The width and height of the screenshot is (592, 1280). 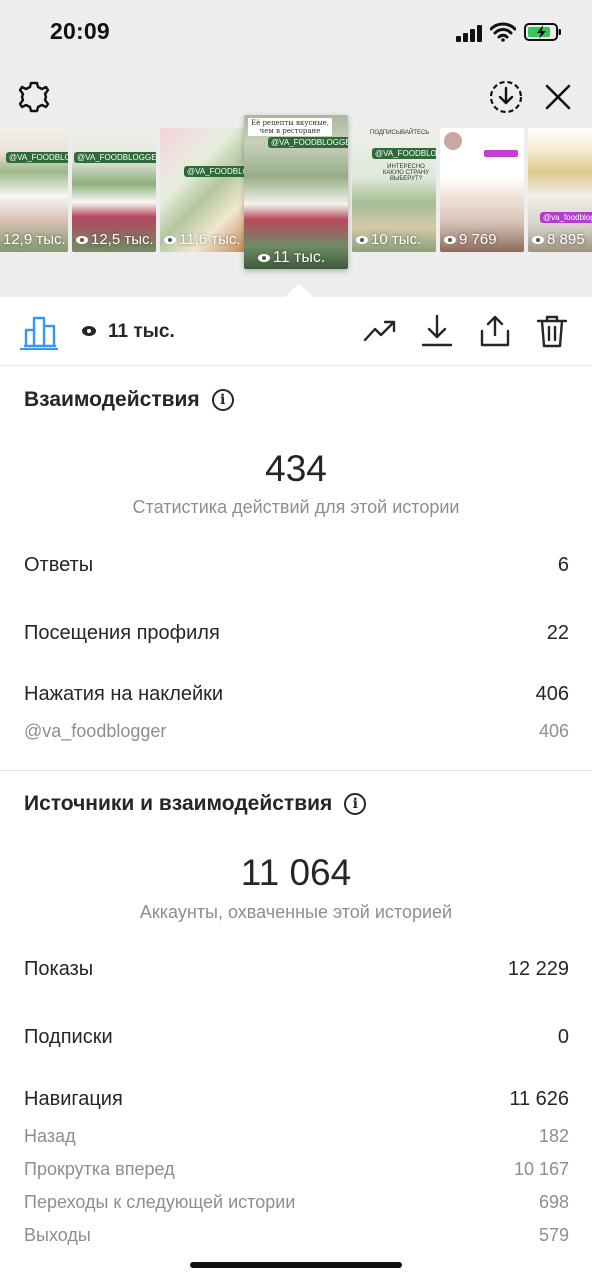 What do you see at coordinates (470, 33) in the screenshot?
I see `cellular-signal-icon` at bounding box center [470, 33].